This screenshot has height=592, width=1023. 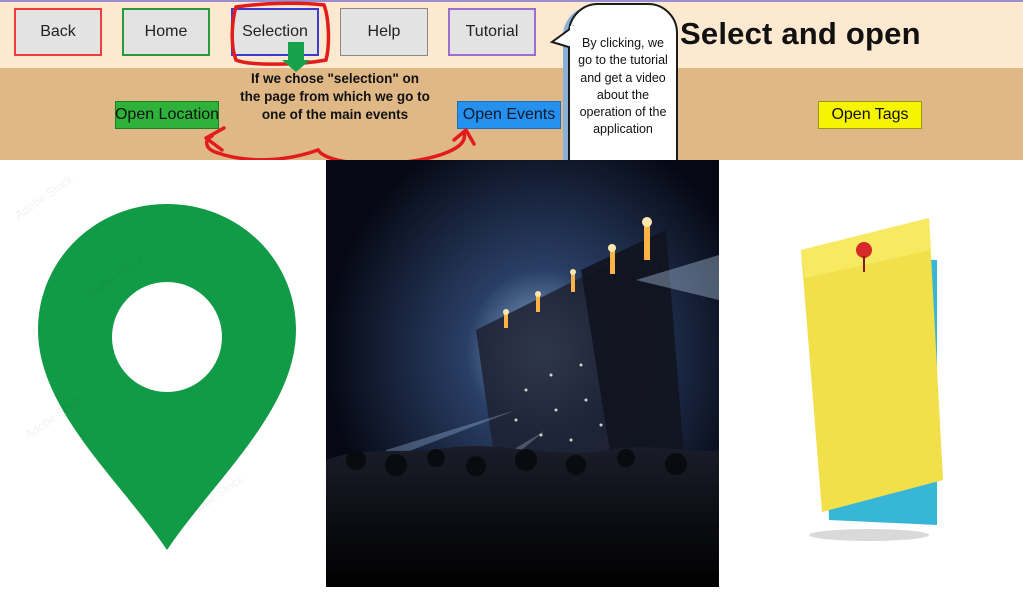 What do you see at coordinates (296, 51) in the screenshot?
I see `green-arrow-shaft` at bounding box center [296, 51].